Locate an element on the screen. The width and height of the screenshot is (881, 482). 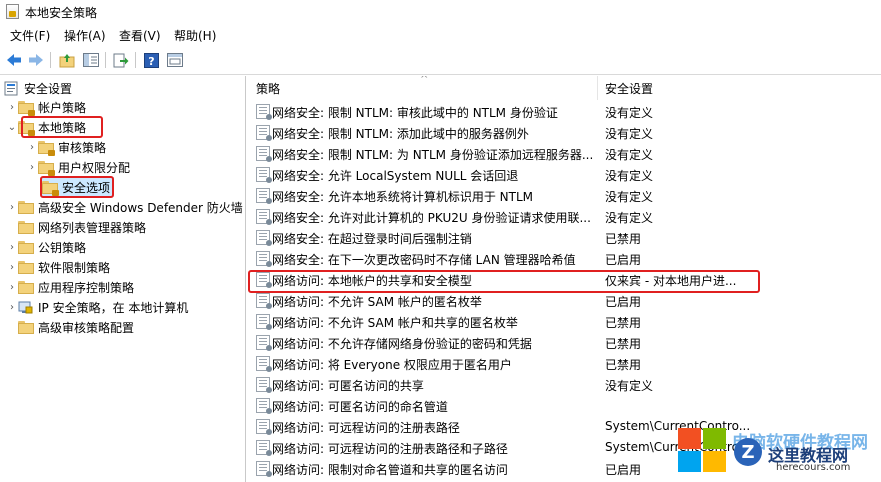
tree-label: 软件限制策略 is located at coordinates (74, 267).